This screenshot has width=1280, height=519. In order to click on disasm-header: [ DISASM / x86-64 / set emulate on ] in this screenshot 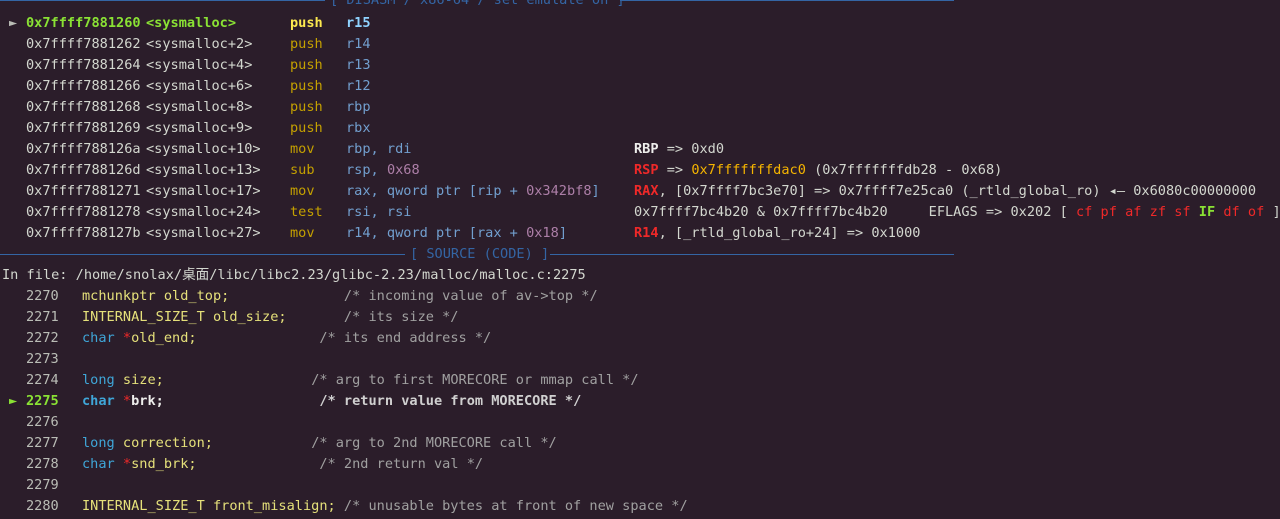, I will do `click(477, 4)`.